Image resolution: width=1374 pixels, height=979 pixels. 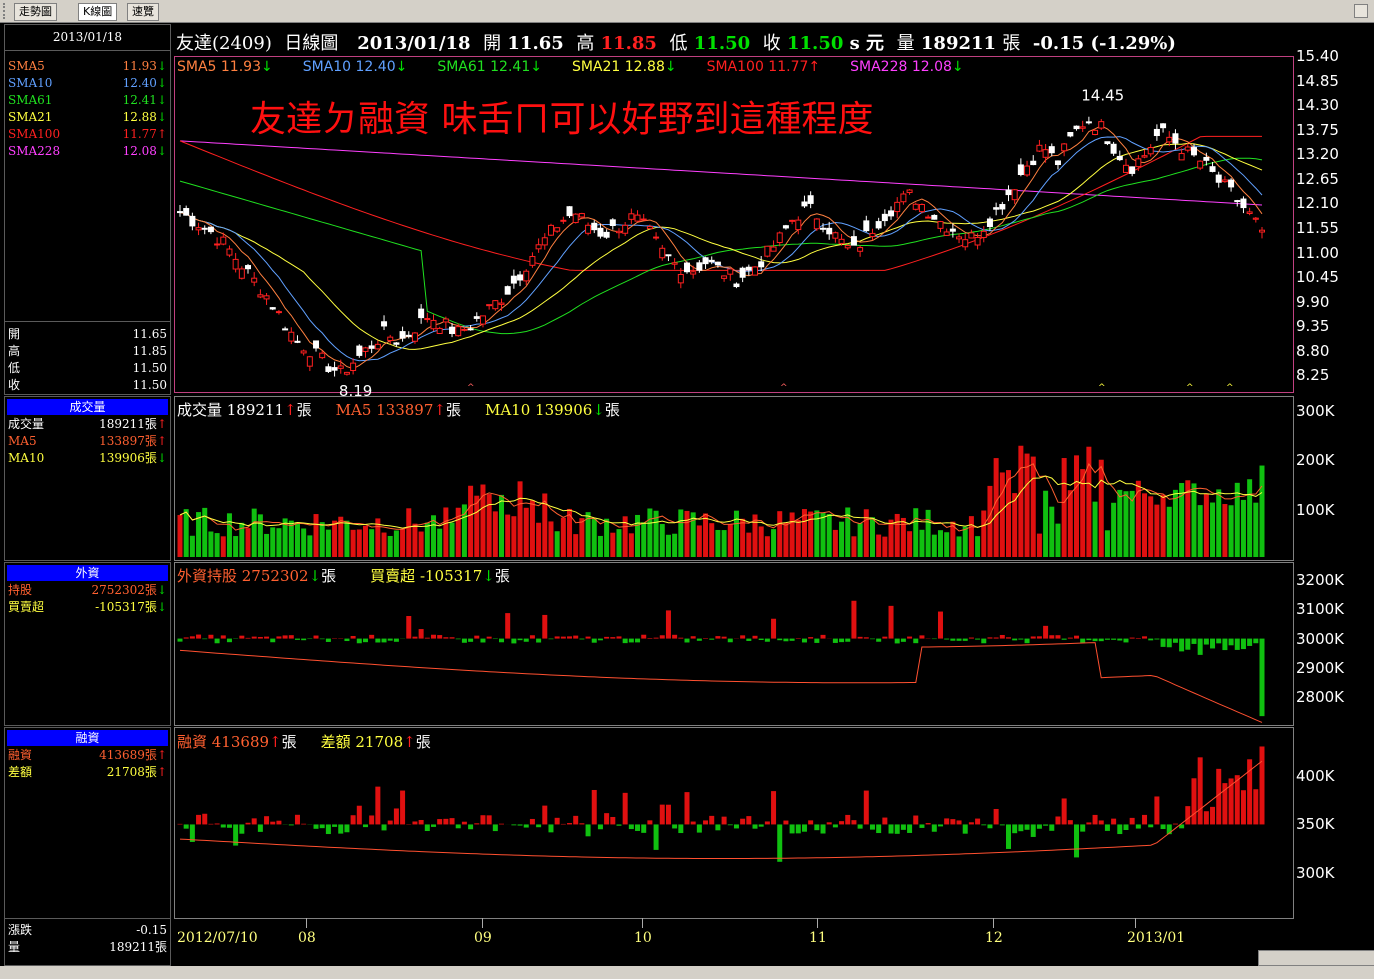 I want to click on horizontal-scrollbar, so click(x=1316, y=958).